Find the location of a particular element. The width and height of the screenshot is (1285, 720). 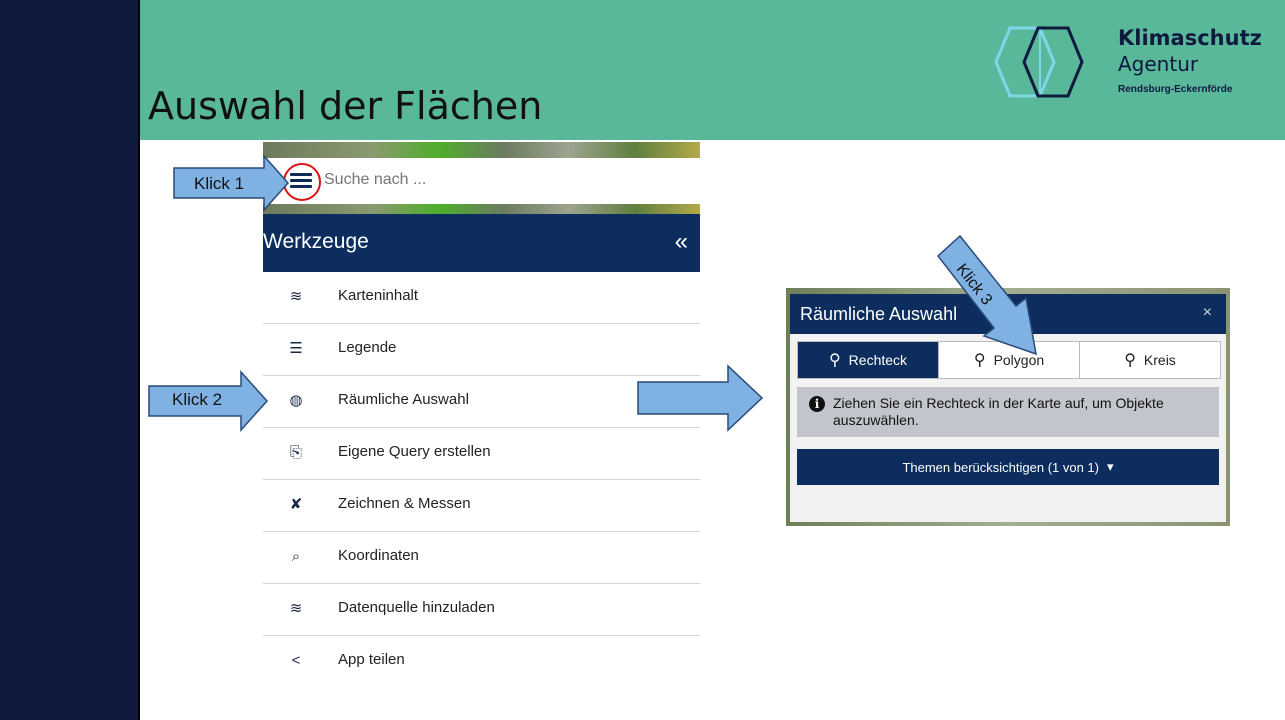

klick-1-label: Klick 1 is located at coordinates (219, 183).